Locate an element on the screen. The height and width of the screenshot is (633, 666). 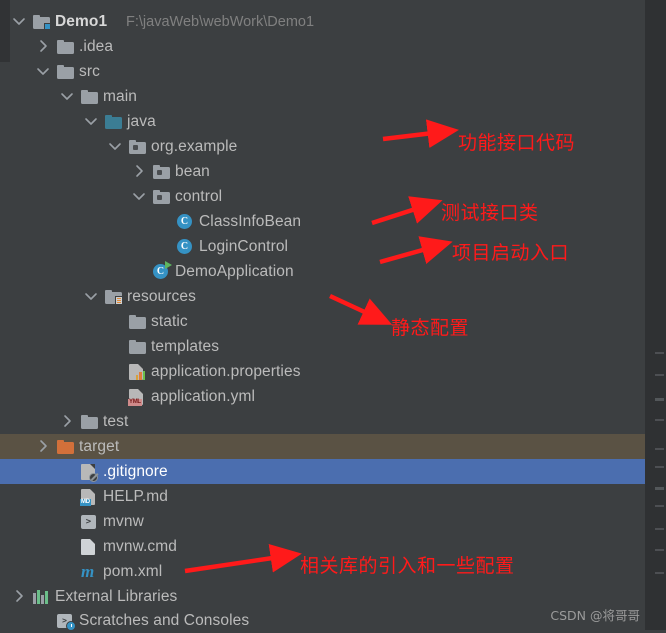
tree-row-label: control is located at coordinates (199, 196).